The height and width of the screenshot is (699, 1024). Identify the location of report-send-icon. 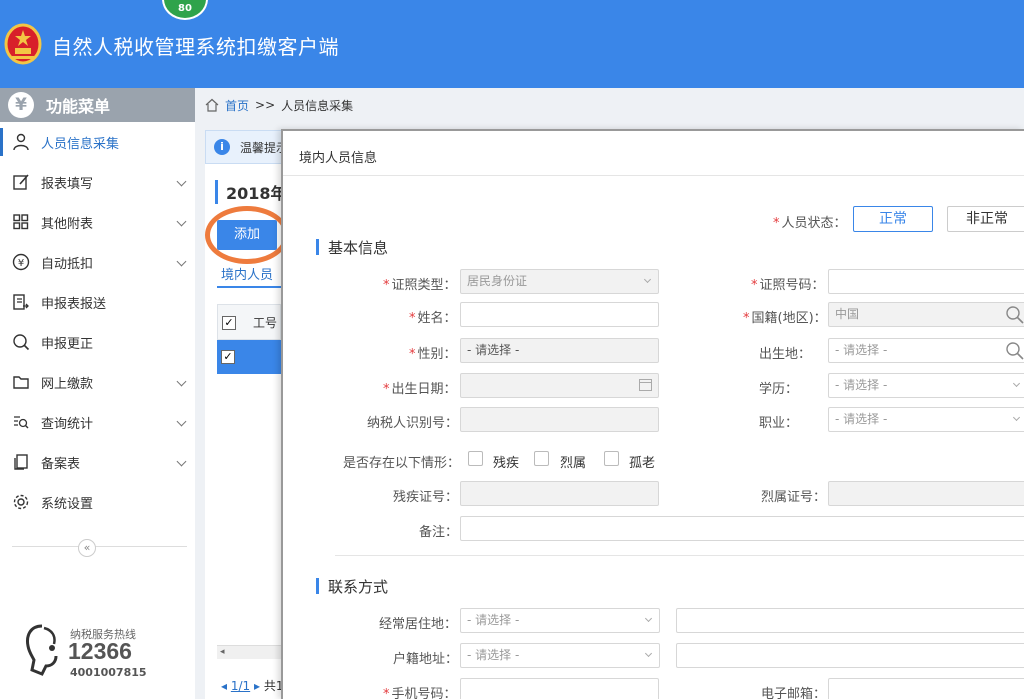
(21, 302).